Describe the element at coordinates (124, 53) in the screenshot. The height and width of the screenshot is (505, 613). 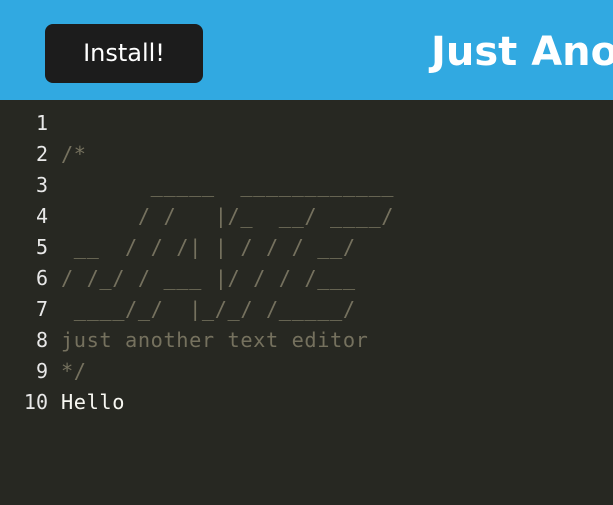
I see `install-button: Install!` at that location.